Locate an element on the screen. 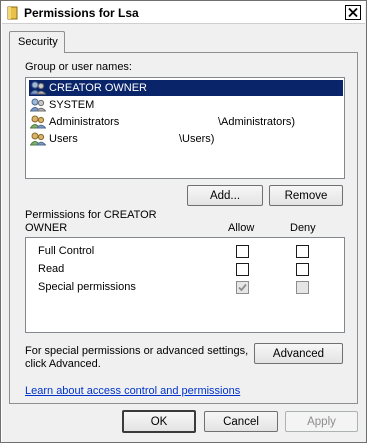  group-list-label: Group or user names: is located at coordinates (78, 67).